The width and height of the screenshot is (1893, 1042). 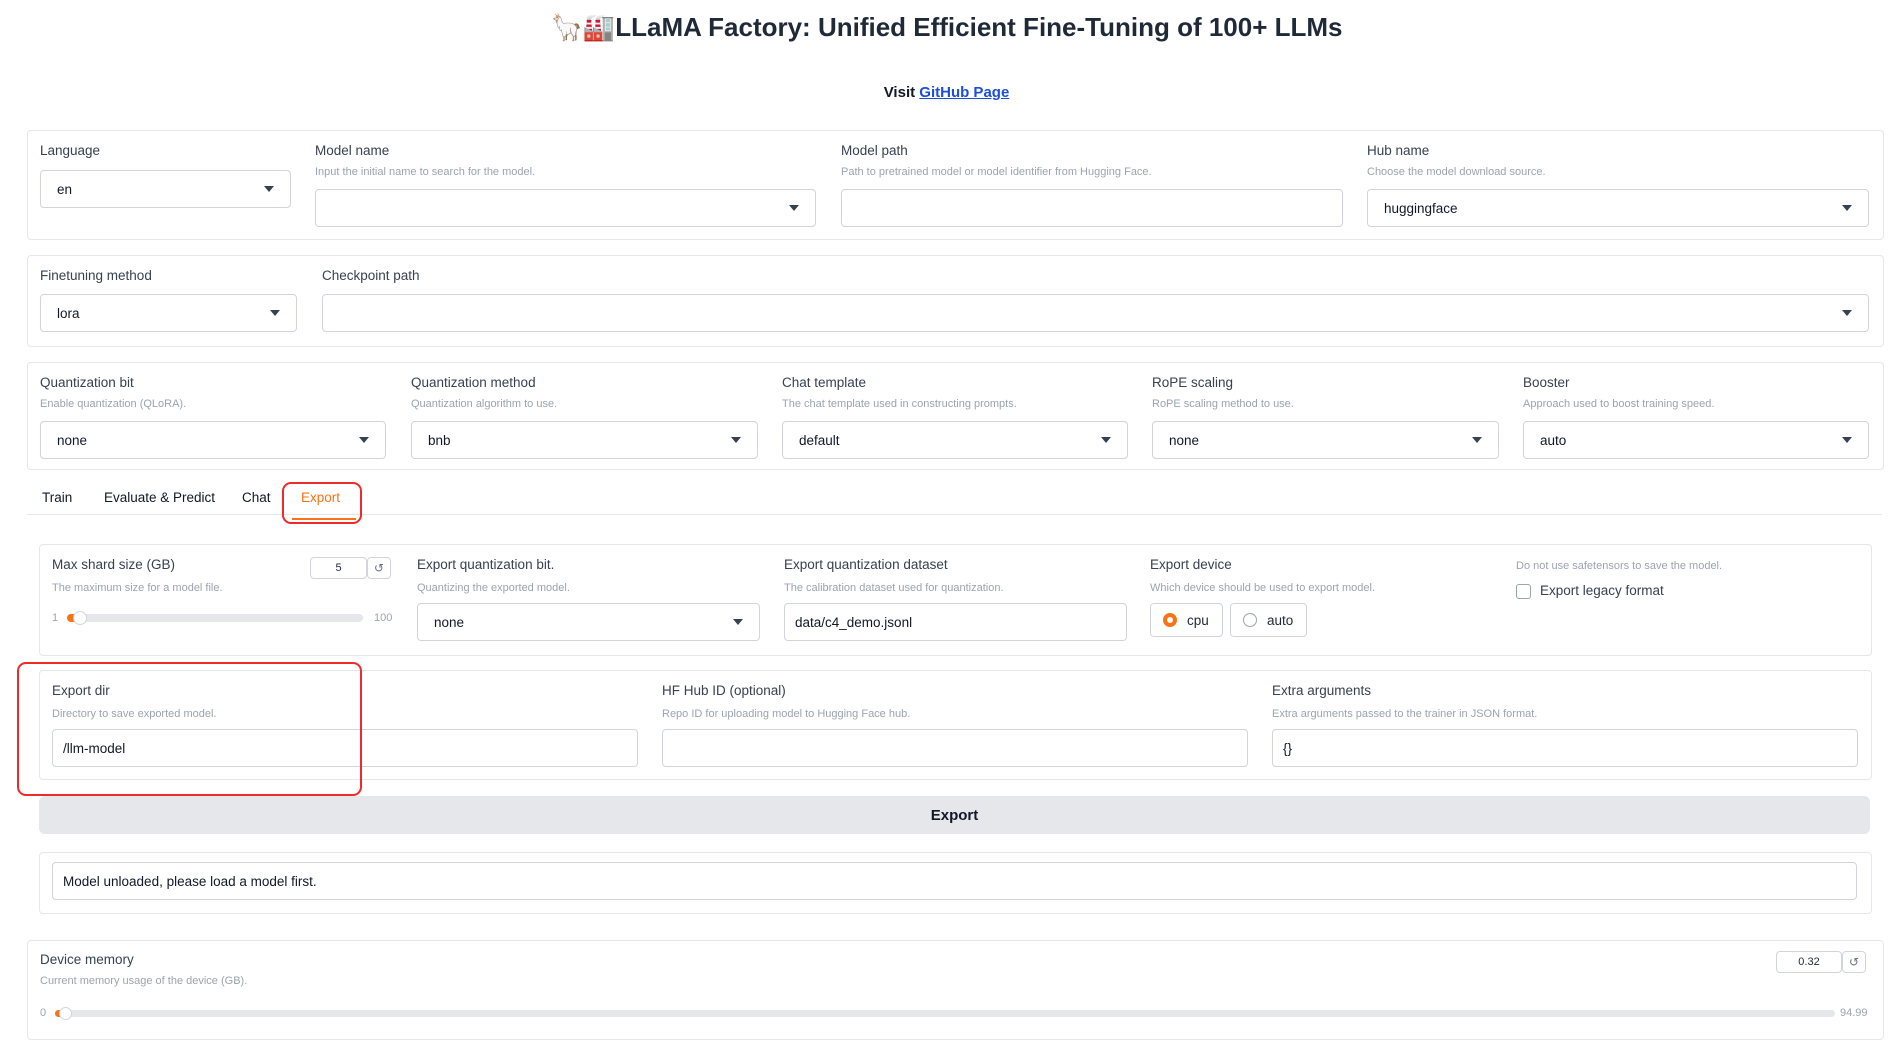 What do you see at coordinates (57, 497) in the screenshot?
I see `tab-train: Train` at bounding box center [57, 497].